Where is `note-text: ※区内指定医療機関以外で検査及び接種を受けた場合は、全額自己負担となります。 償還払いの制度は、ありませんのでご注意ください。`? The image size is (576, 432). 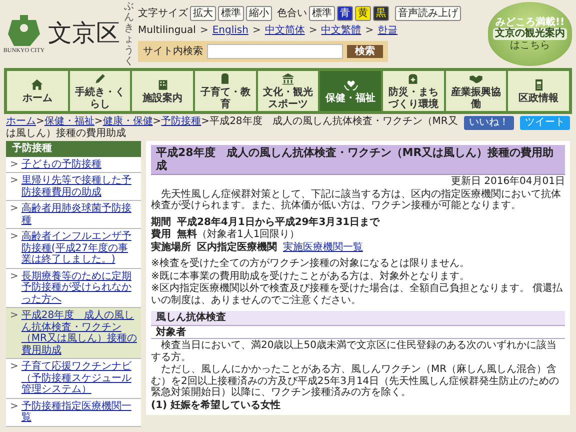
note-text: ※区内指定医療機関以外で検査及び接種を受けた場合は、全額自己負担となります。 償還払いの制度は、ありませんのでご注意ください。 is located at coordinates (357, 294).